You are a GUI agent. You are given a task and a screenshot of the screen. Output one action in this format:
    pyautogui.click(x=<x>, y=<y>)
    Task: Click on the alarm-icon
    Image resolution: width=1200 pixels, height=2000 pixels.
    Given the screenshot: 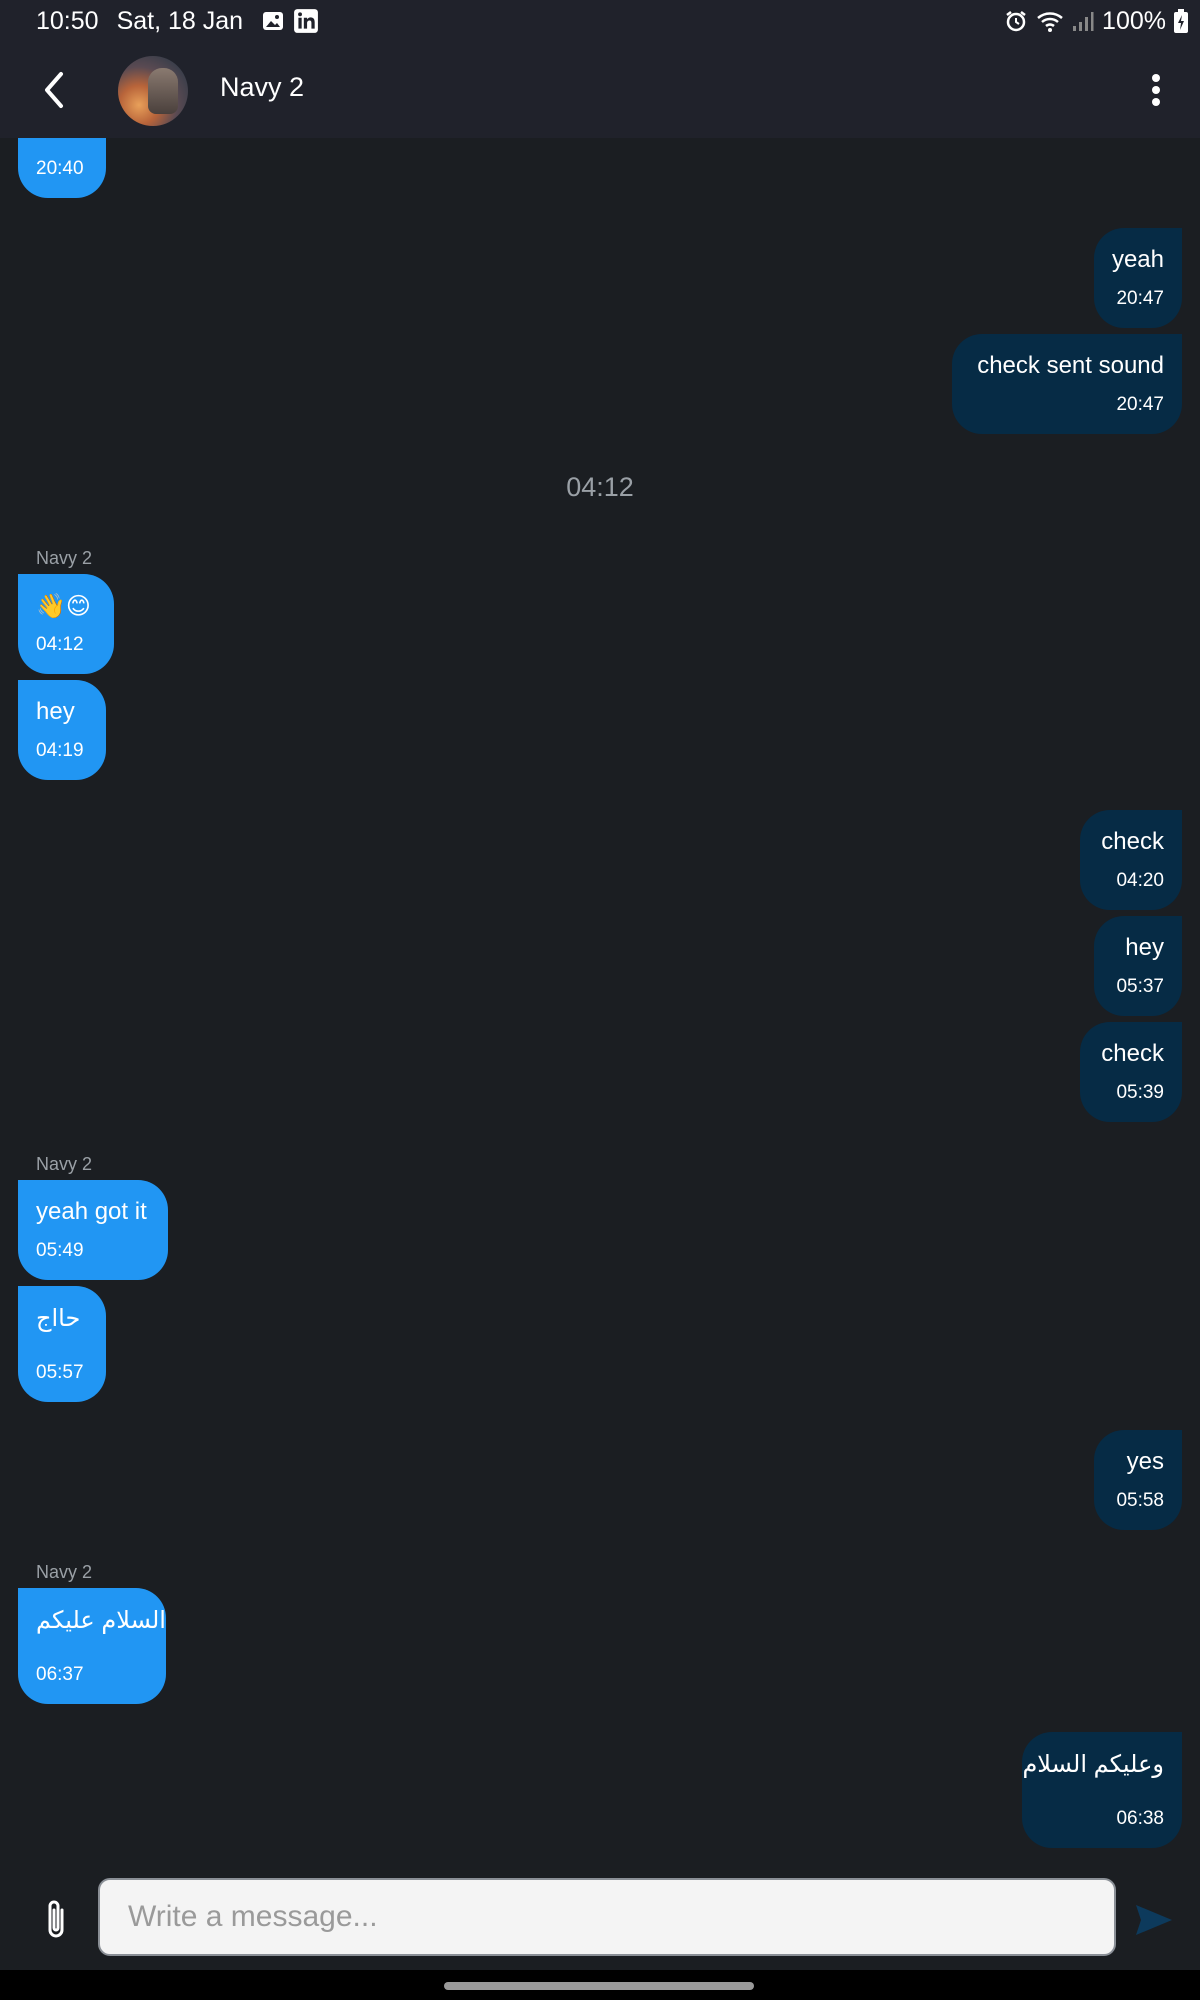 What is the action you would take?
    pyautogui.click(x=1016, y=21)
    